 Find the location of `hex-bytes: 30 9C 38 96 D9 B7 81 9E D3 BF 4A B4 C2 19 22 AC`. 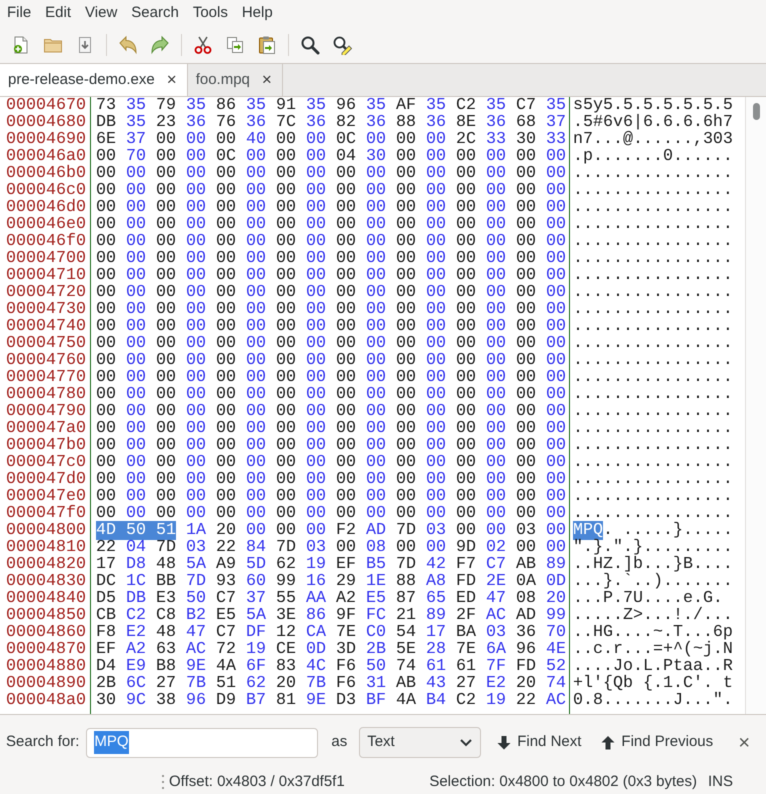

hex-bytes: 30 9C 38 96 D9 B7 81 9E D3 BF 4A B4 C2 19 22 AC is located at coordinates (331, 700).